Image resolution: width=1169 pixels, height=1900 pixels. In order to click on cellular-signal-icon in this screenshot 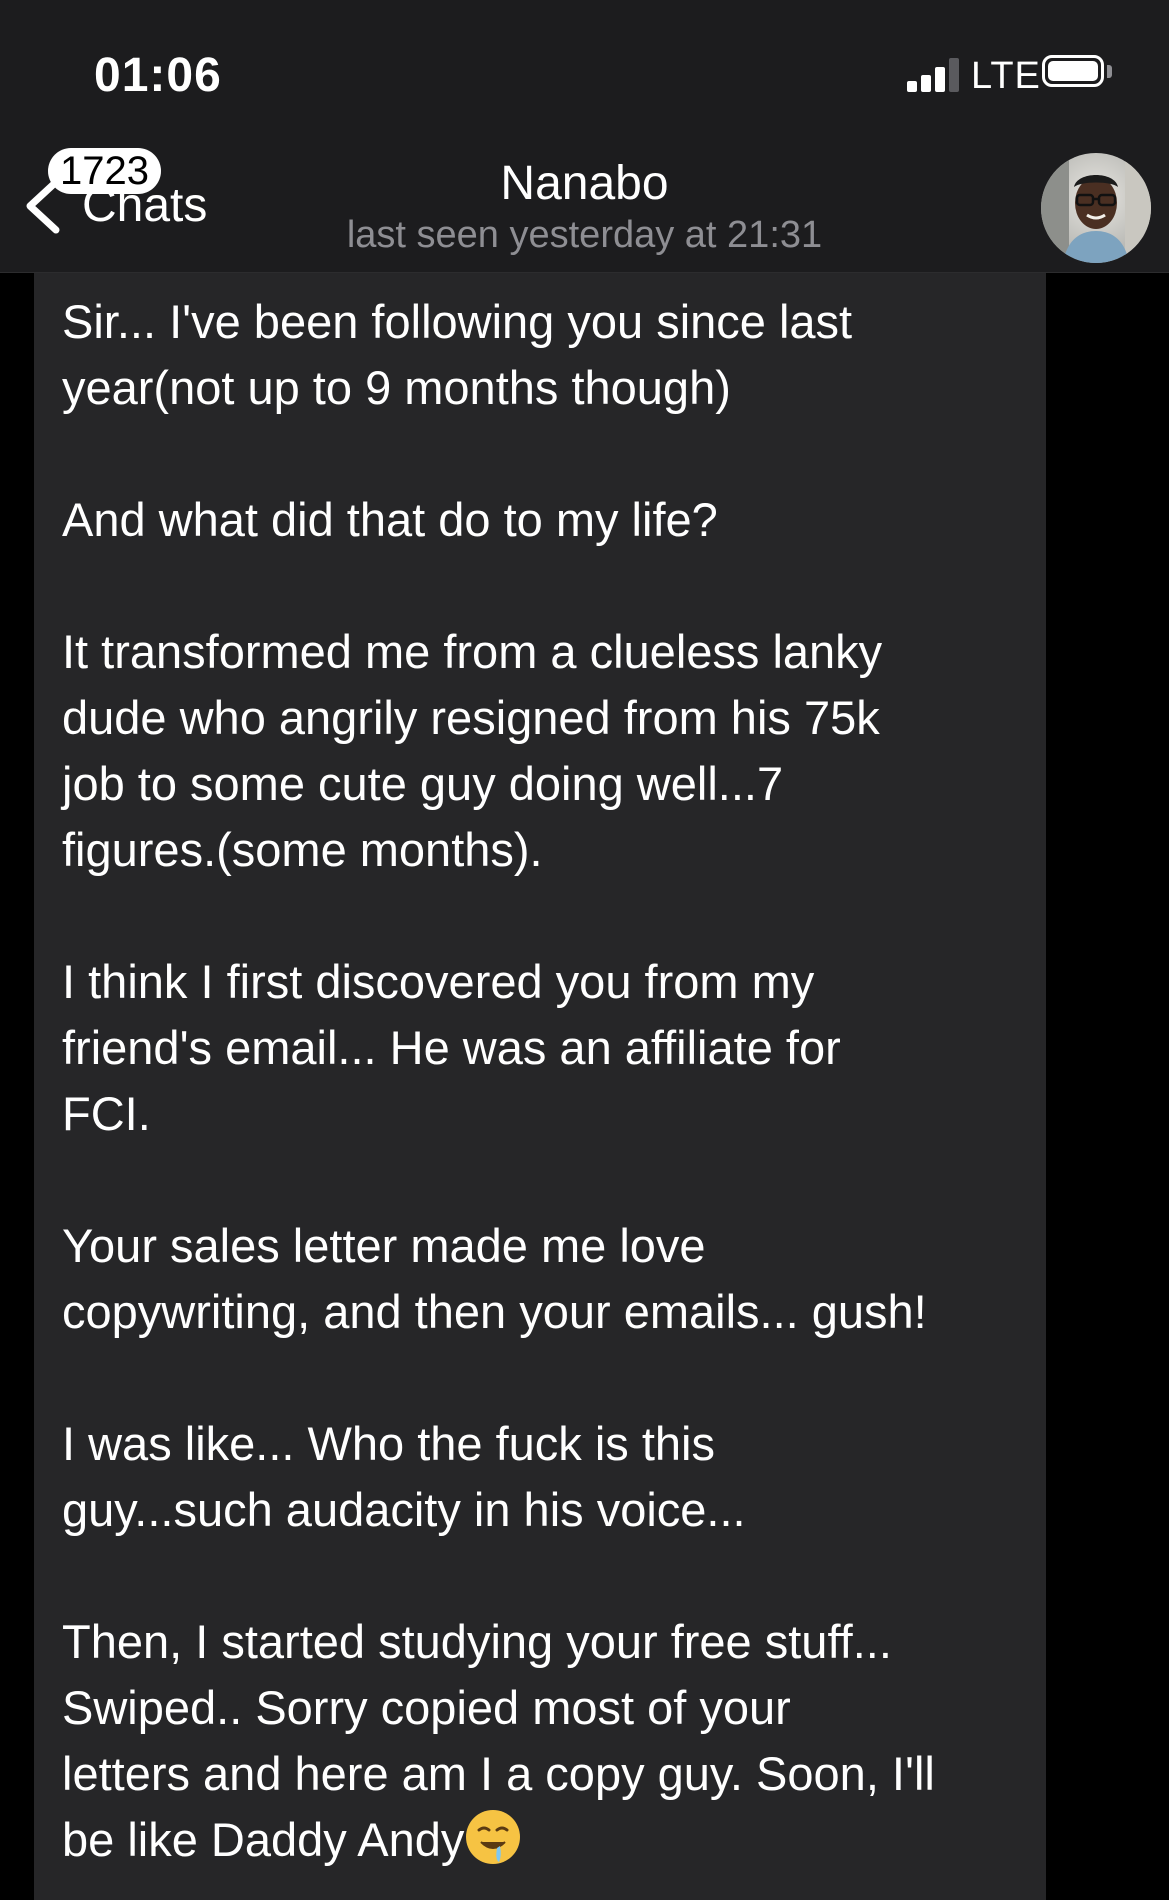, I will do `click(933, 74)`.